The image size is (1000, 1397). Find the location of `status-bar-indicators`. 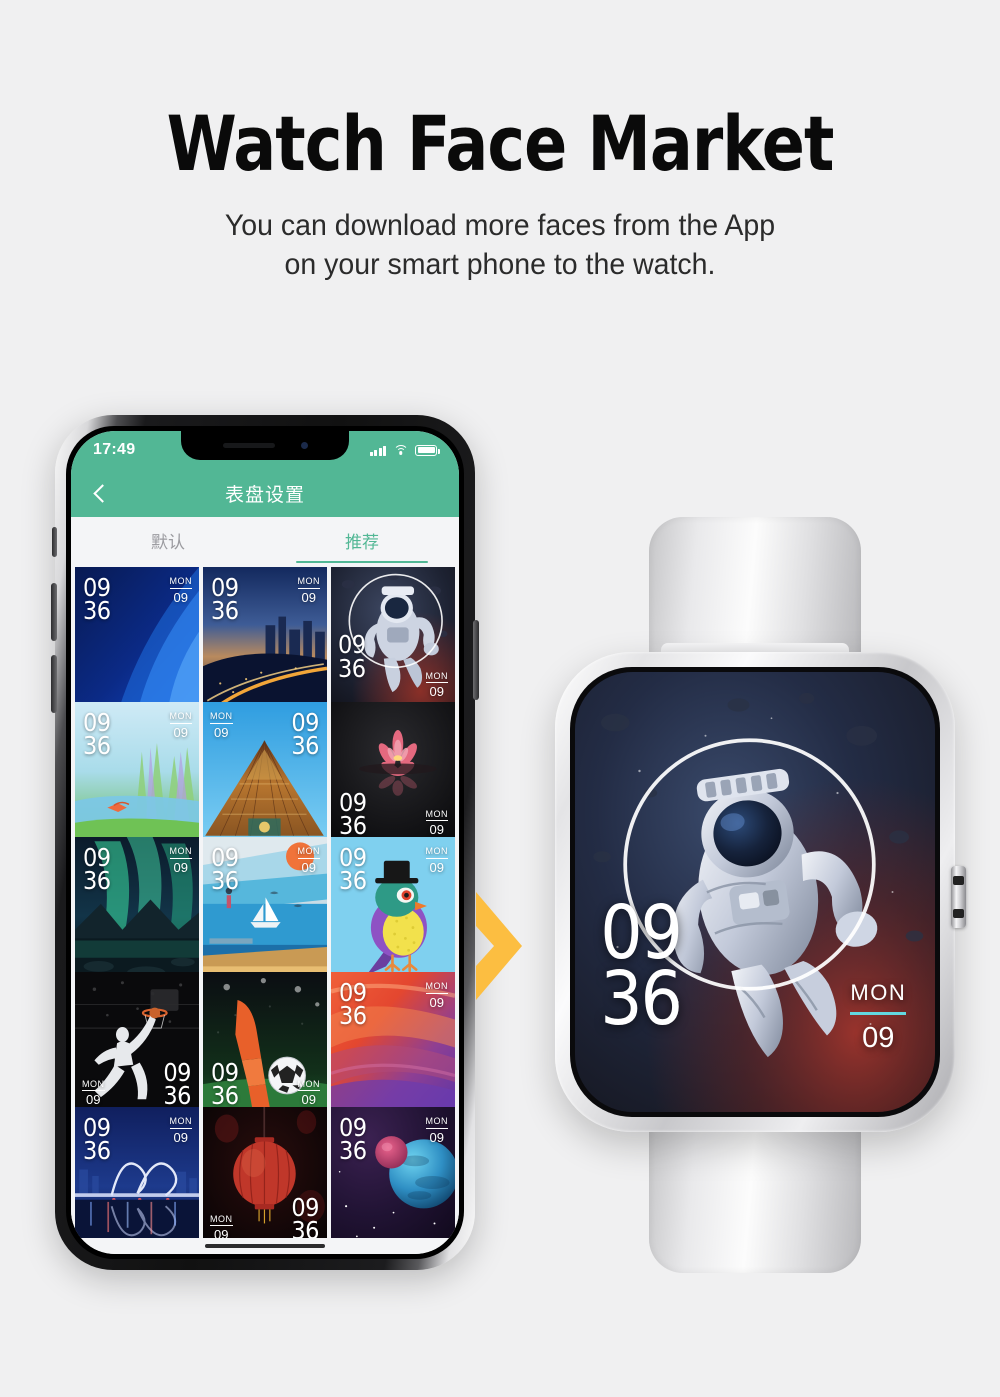

status-bar-indicators is located at coordinates (404, 450).